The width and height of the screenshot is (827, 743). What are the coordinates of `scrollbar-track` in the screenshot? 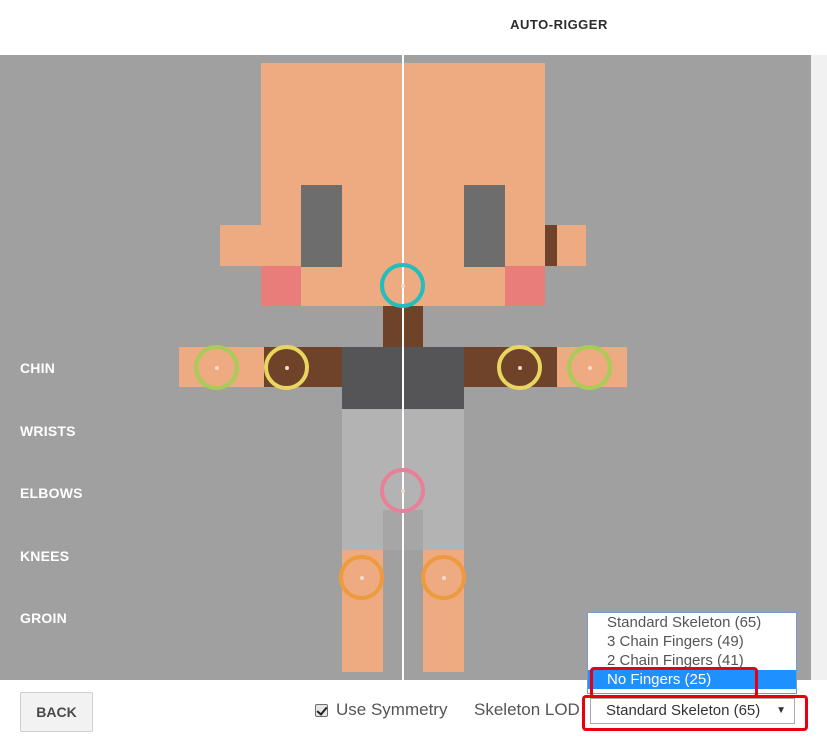 It's located at (819, 367).